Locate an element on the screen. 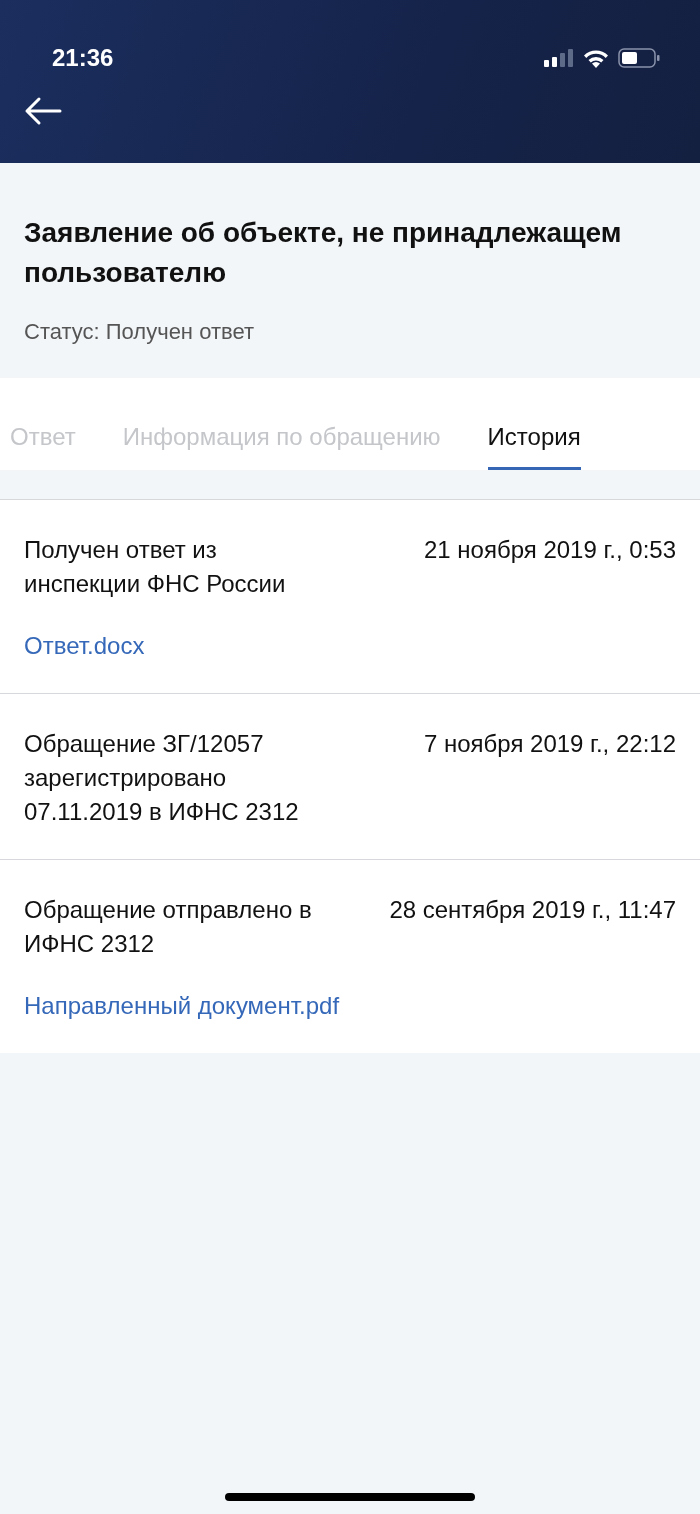  event-text: Обращение отправлено в ИФНС 2312 is located at coordinates (168, 927).